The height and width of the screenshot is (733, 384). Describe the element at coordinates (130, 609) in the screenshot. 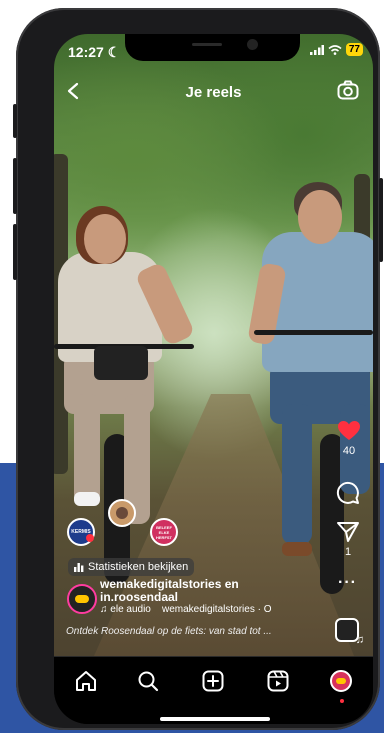

I see `audio-title: ele audio` at that location.